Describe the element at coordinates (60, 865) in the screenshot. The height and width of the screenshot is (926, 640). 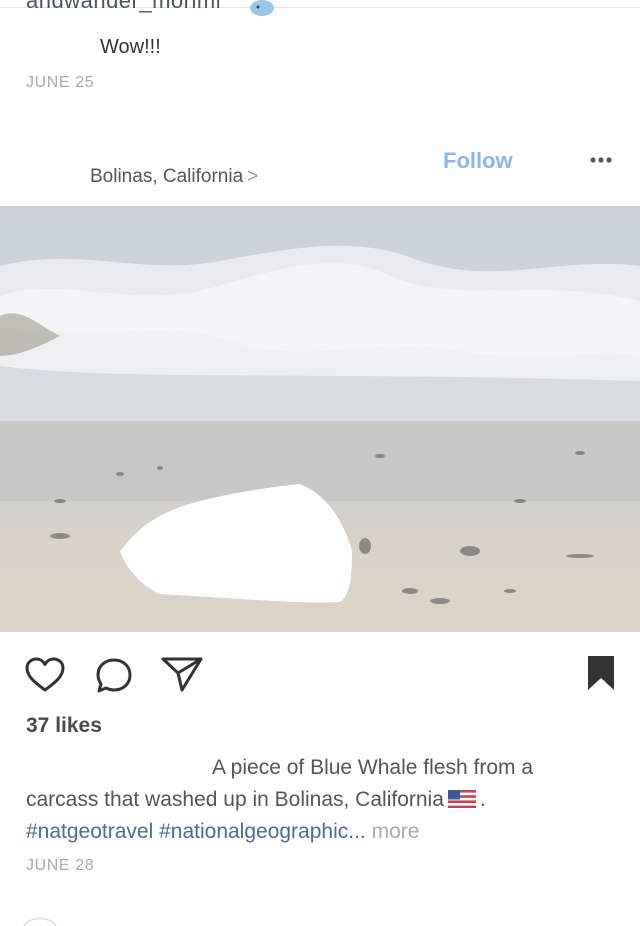
I see `post-date: JUNE 28` at that location.